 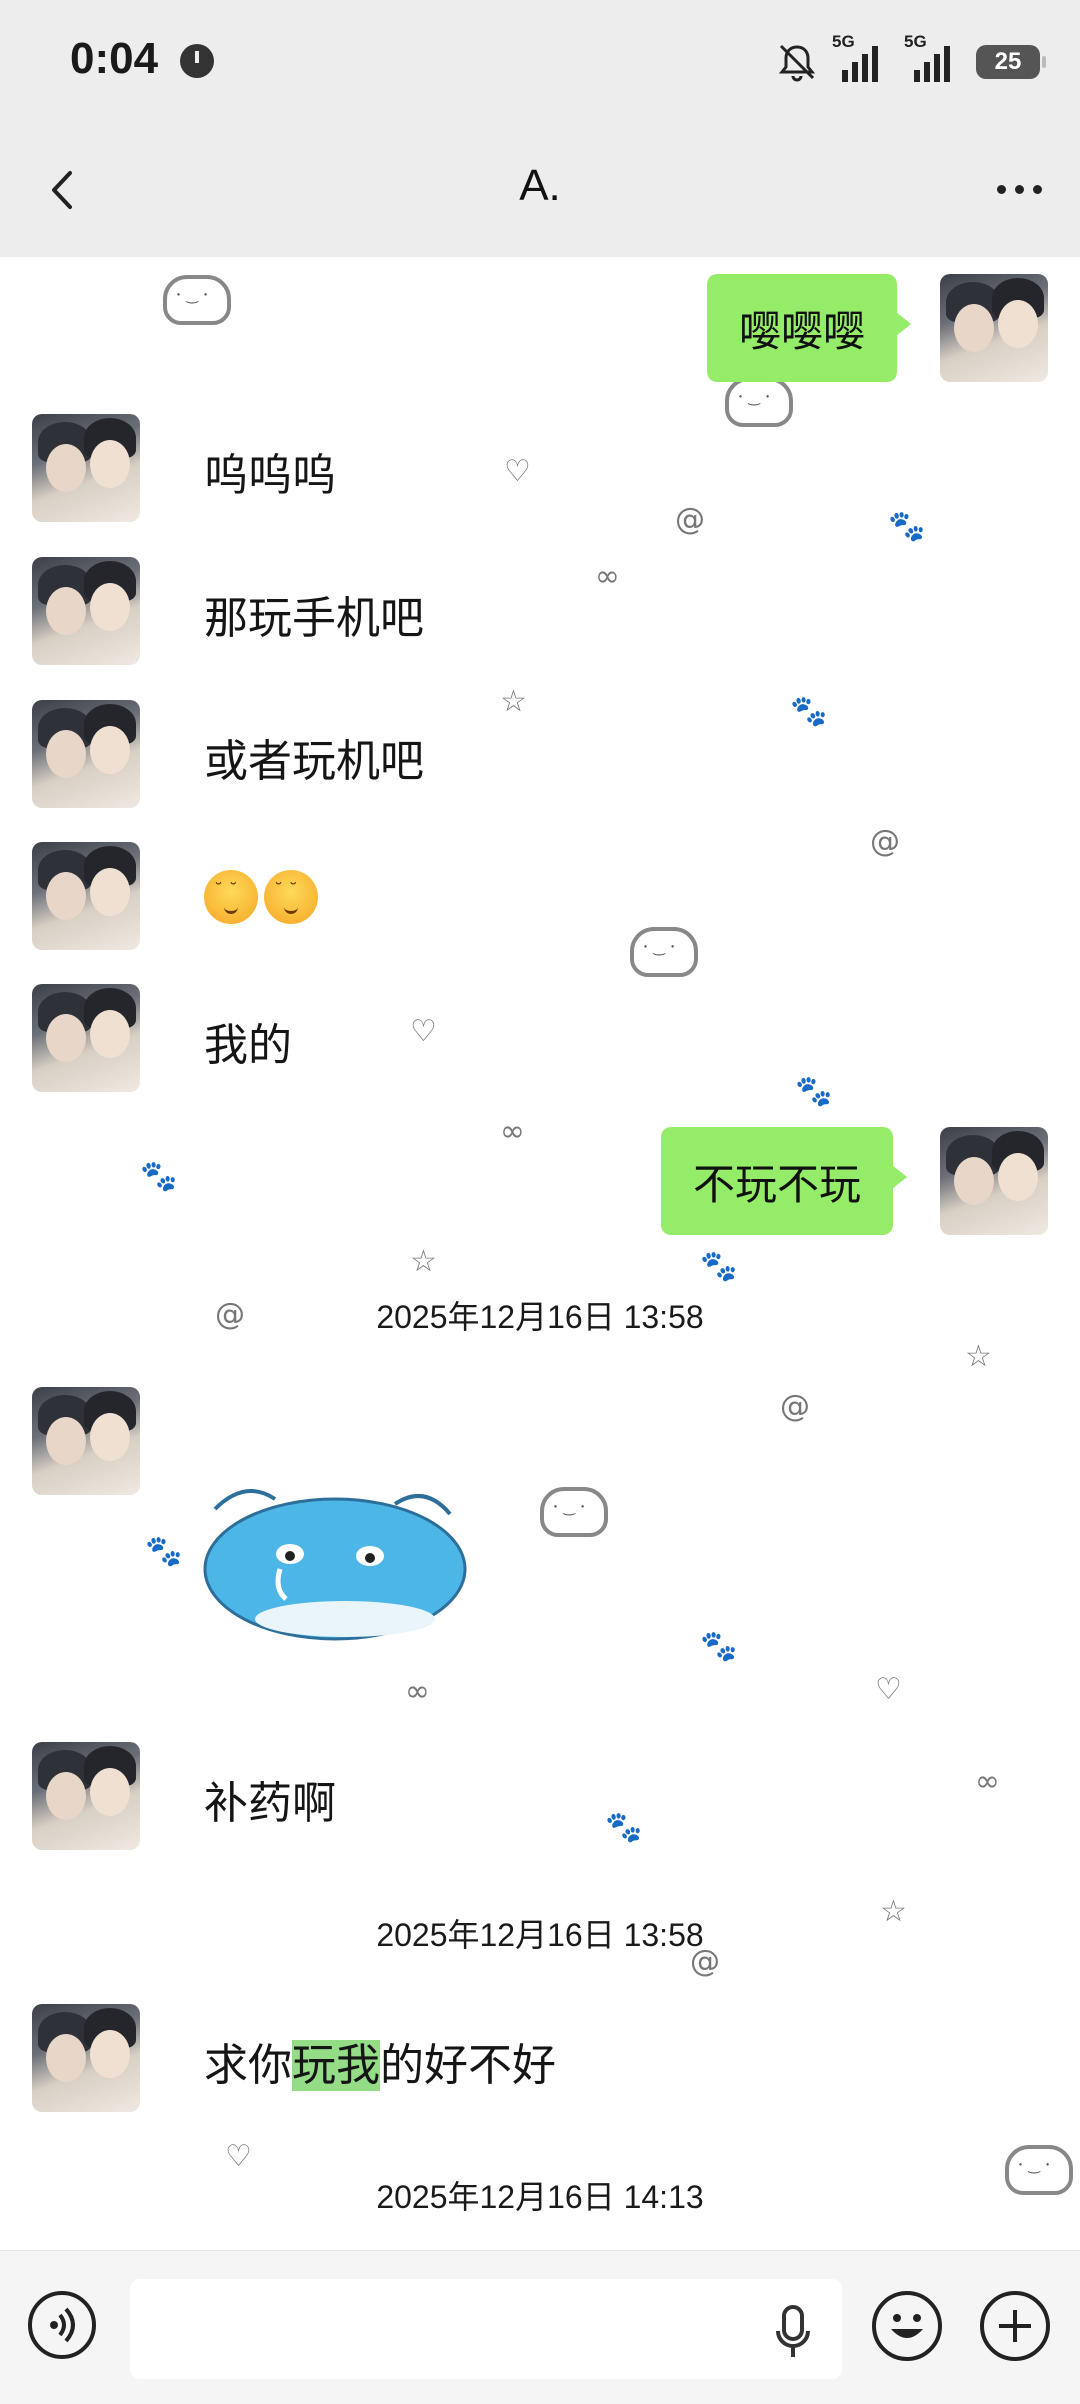 What do you see at coordinates (197, 61) in the screenshot?
I see `clock-icon` at bounding box center [197, 61].